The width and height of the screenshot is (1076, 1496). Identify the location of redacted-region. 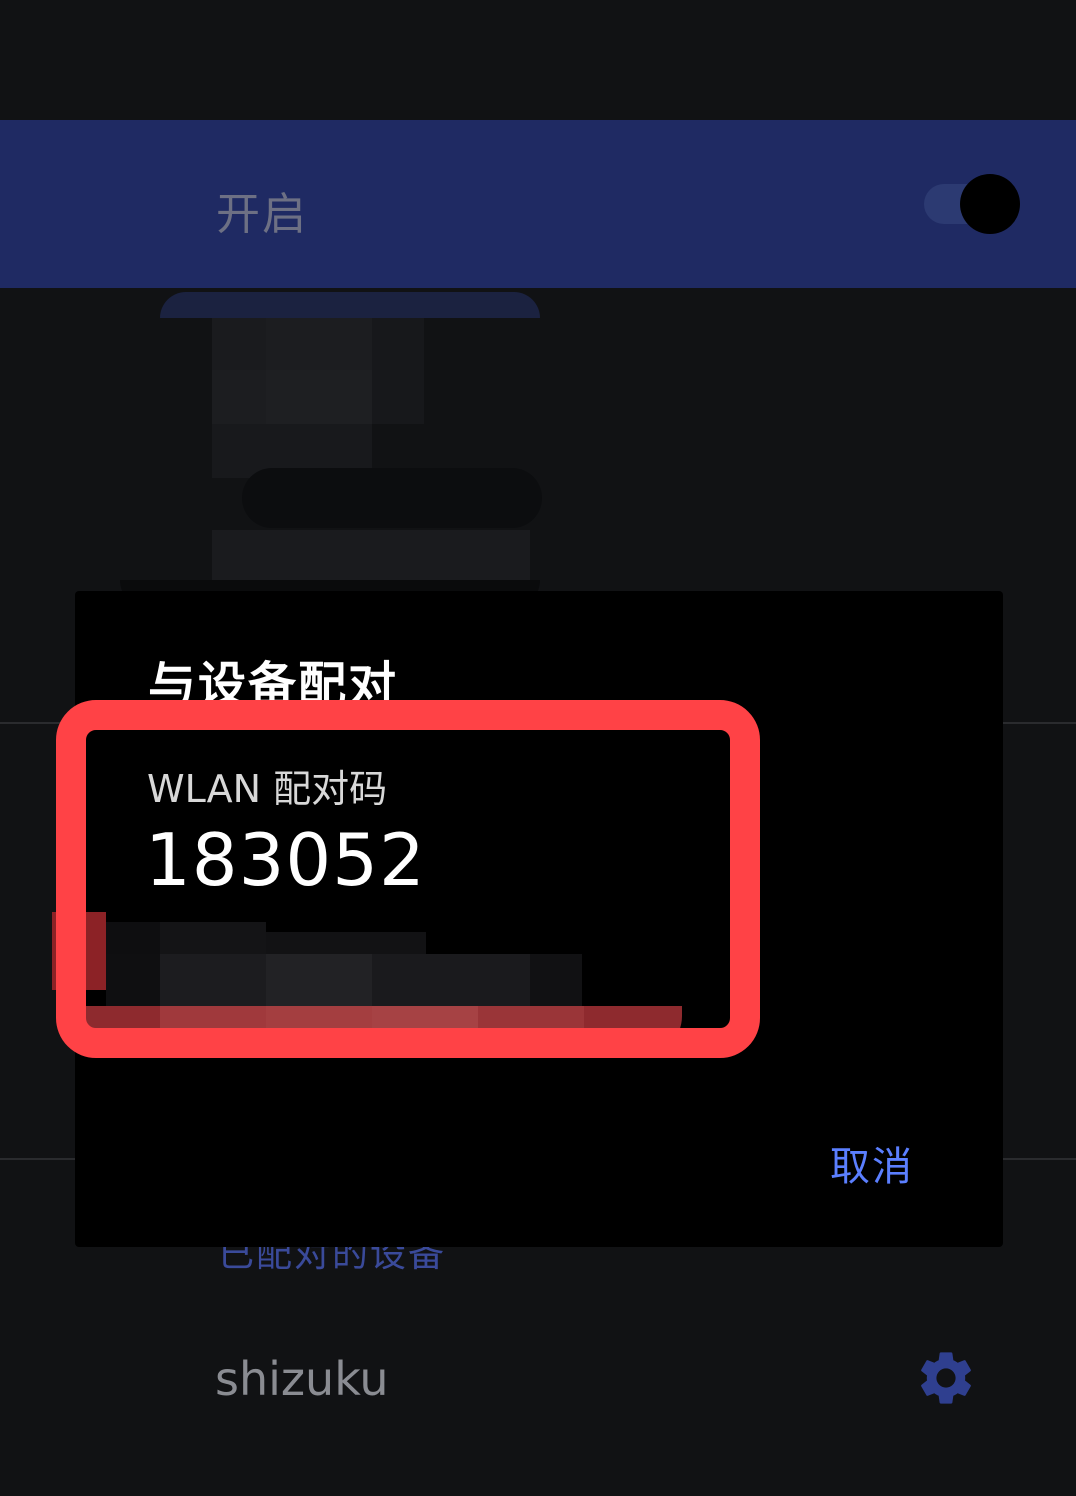
(331, 452).